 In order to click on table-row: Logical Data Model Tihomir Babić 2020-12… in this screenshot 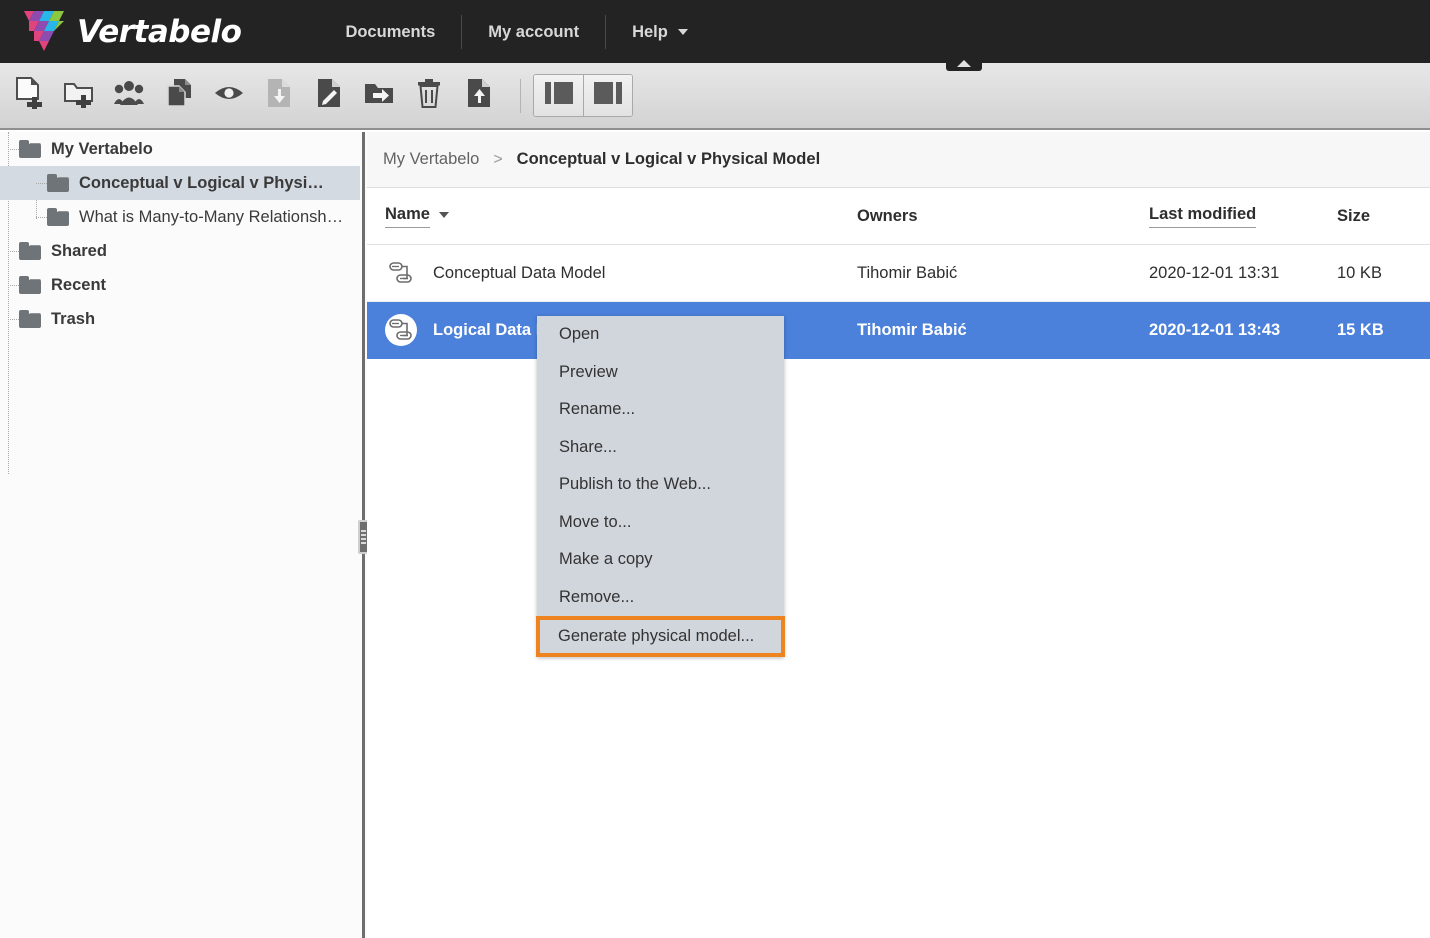, I will do `click(898, 330)`.